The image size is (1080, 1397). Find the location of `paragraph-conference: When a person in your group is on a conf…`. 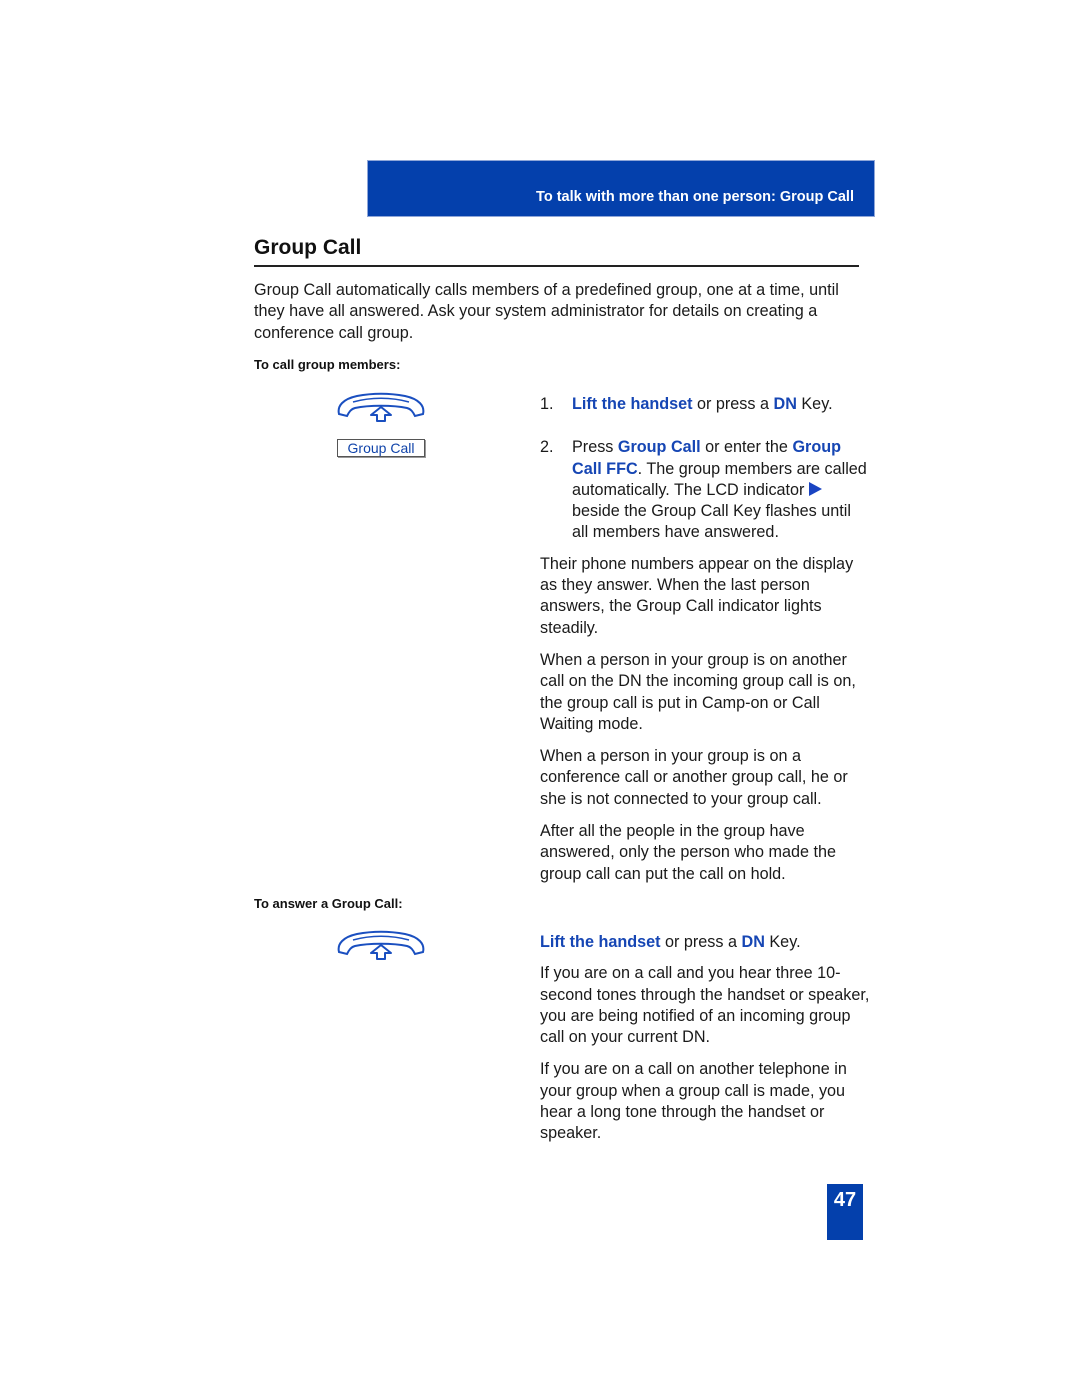

paragraph-conference: When a person in your group is on a conf… is located at coordinates (694, 777).